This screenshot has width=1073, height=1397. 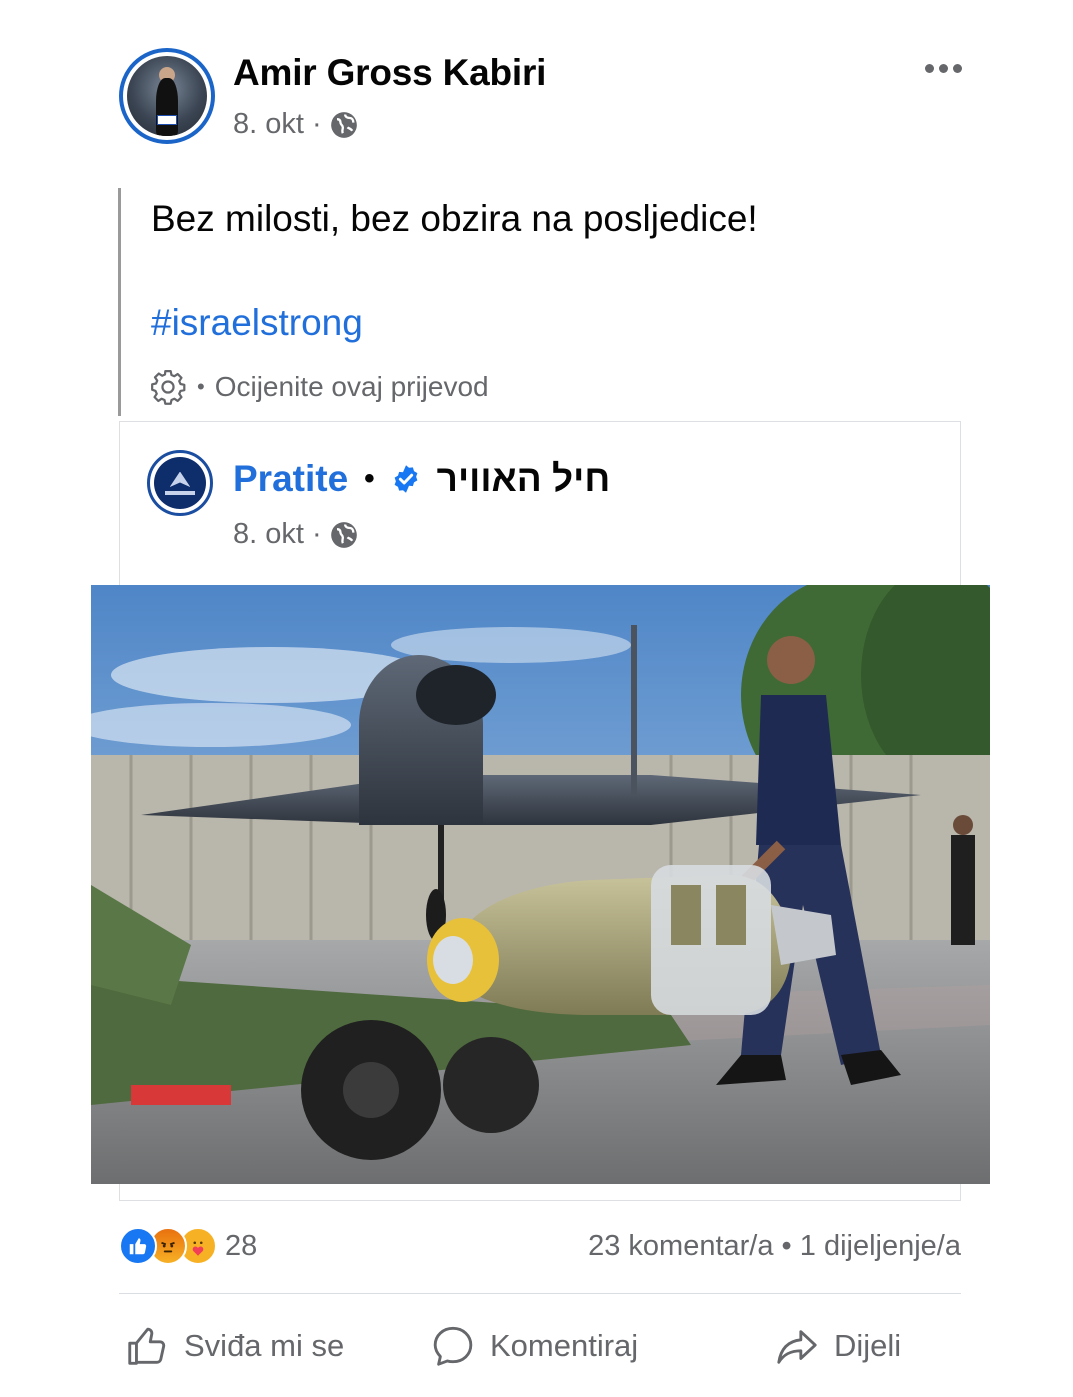 What do you see at coordinates (180, 483) in the screenshot?
I see `shared-page-avatar` at bounding box center [180, 483].